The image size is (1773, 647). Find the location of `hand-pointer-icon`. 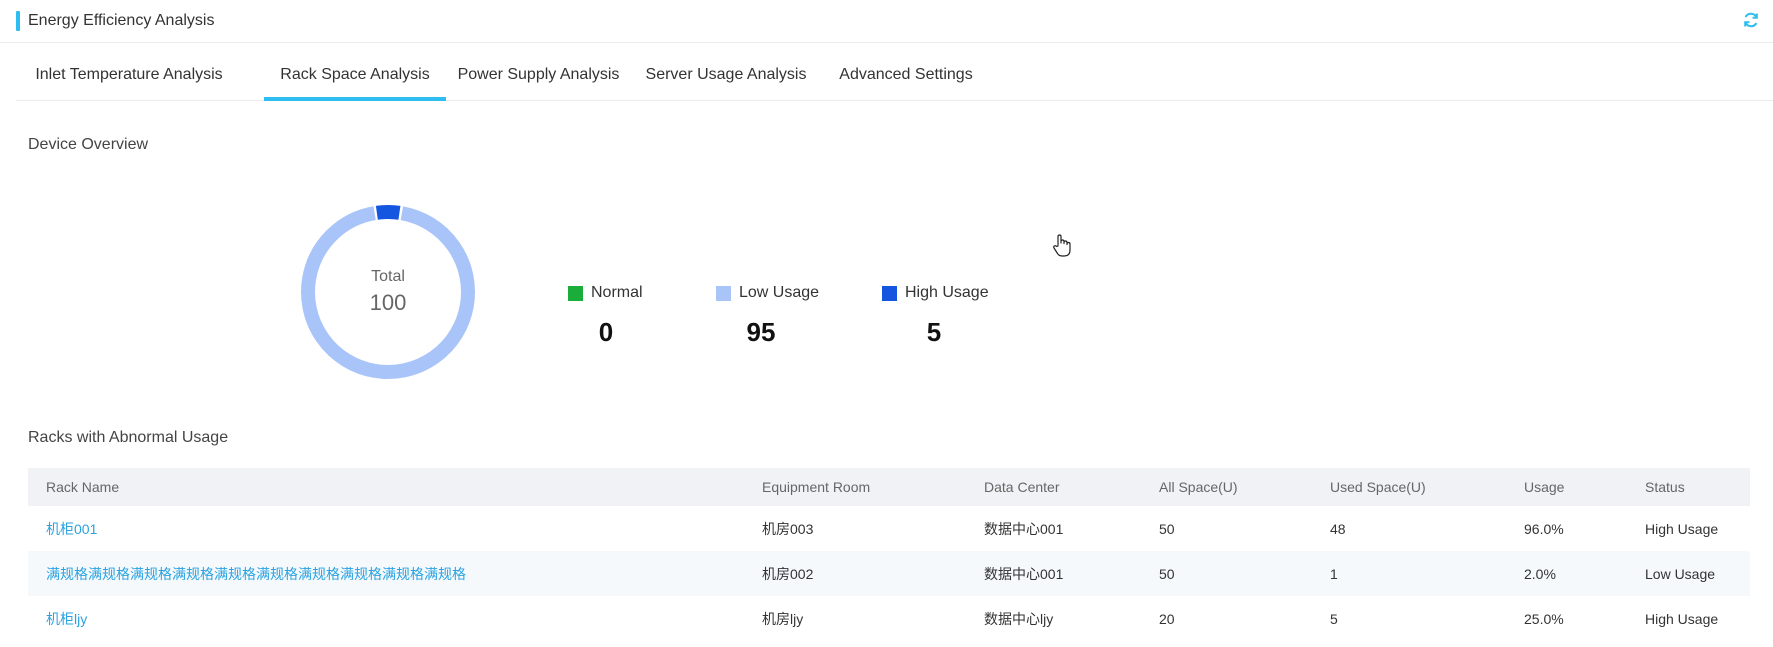

hand-pointer-icon is located at coordinates (1062, 245).